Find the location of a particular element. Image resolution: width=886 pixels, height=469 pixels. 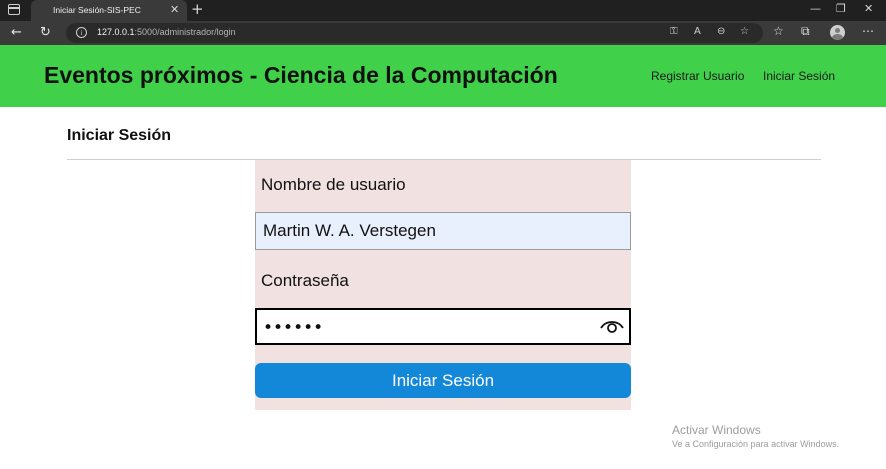

browser-tab: Iniciar Sesión-SIS-PEC ✕ is located at coordinates (109, 10).